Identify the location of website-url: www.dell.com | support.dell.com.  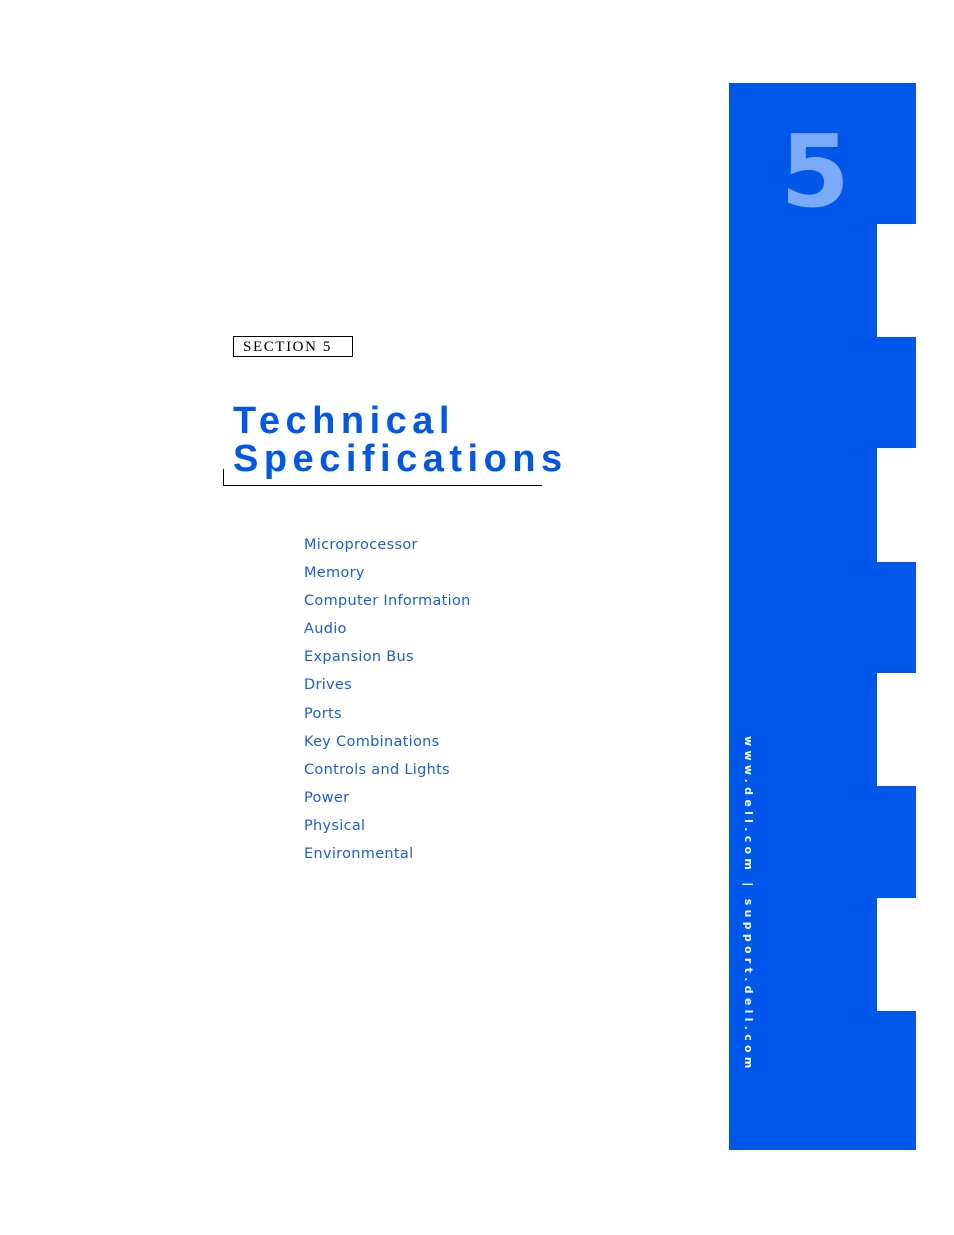
(748, 904).